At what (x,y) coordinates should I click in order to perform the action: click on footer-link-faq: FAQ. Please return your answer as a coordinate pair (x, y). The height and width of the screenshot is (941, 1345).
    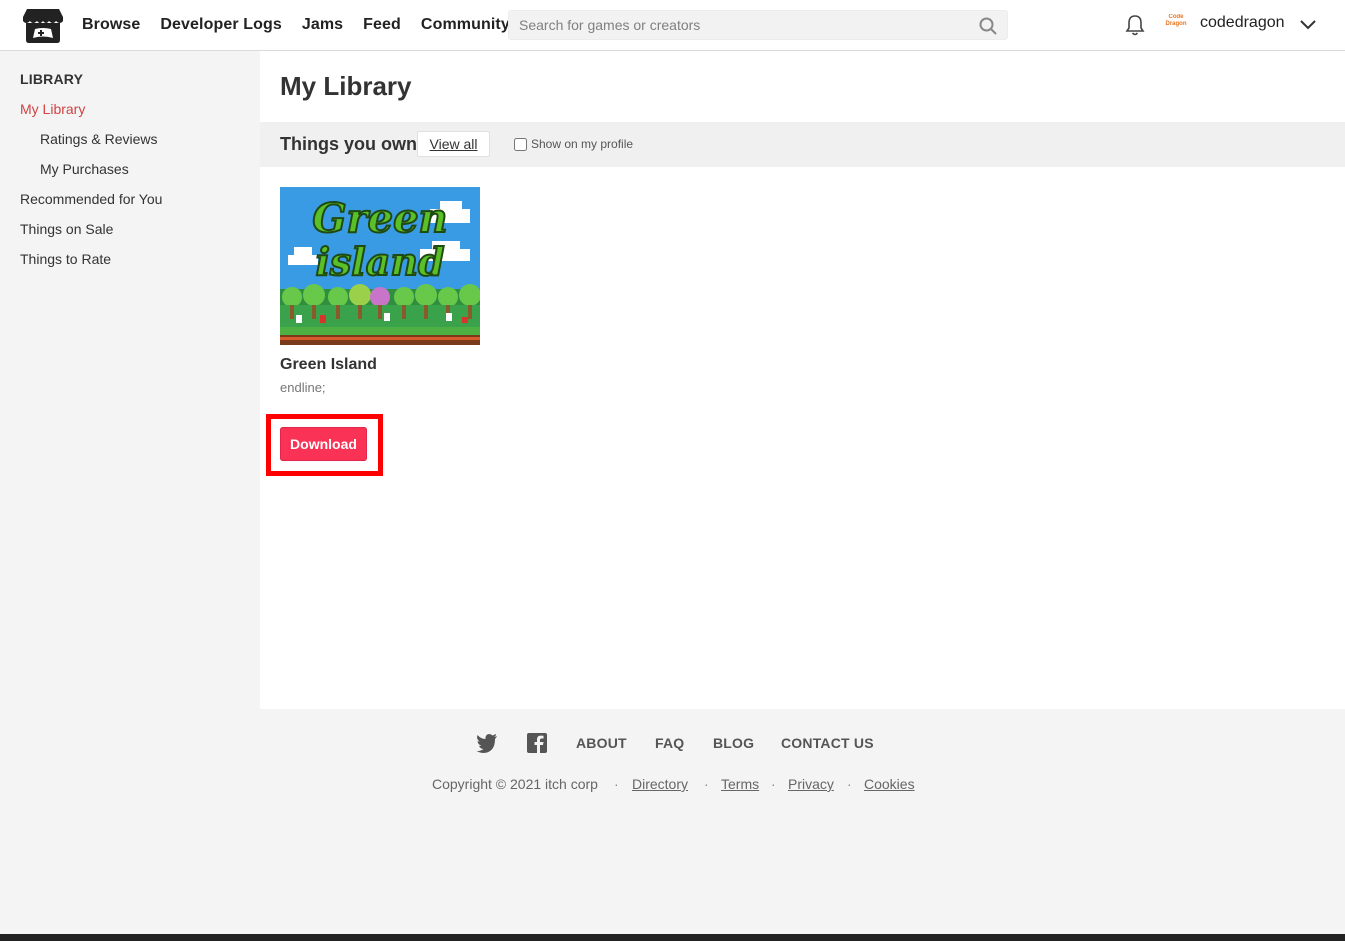
    Looking at the image, I should click on (669, 743).